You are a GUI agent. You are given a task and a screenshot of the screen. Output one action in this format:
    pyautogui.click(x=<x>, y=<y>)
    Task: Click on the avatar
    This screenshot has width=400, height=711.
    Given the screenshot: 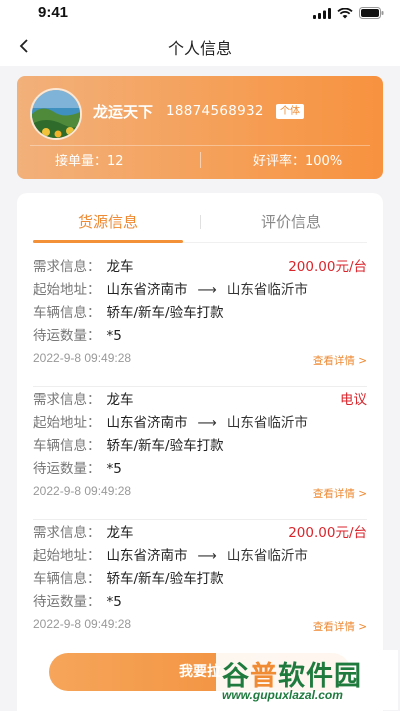 What is the action you would take?
    pyautogui.click(x=56, y=114)
    